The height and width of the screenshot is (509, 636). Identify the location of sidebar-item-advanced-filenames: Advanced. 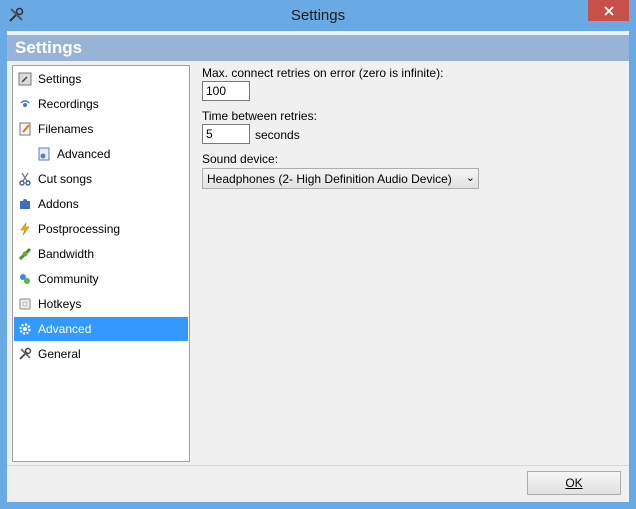
(110, 154).